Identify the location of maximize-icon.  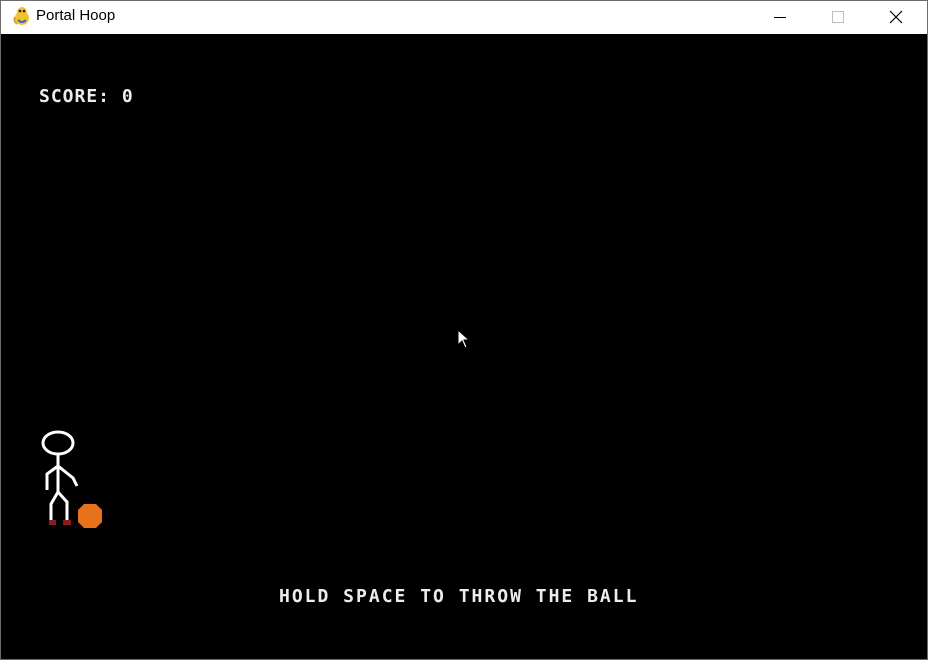
(838, 17).